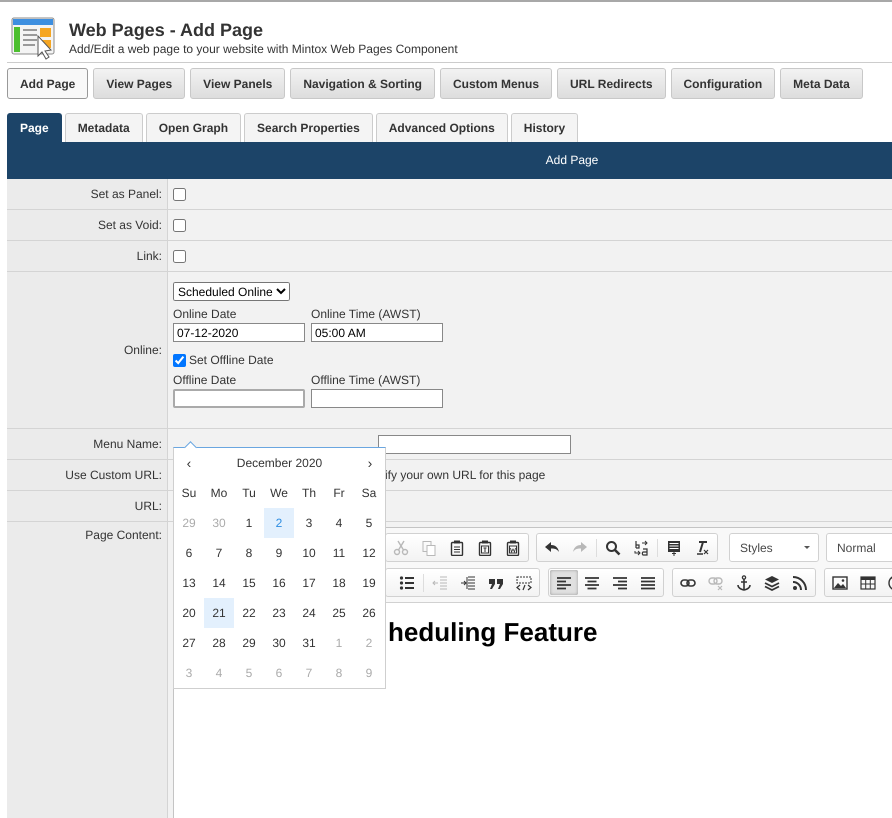  I want to click on calendar-day: 20, so click(189, 613).